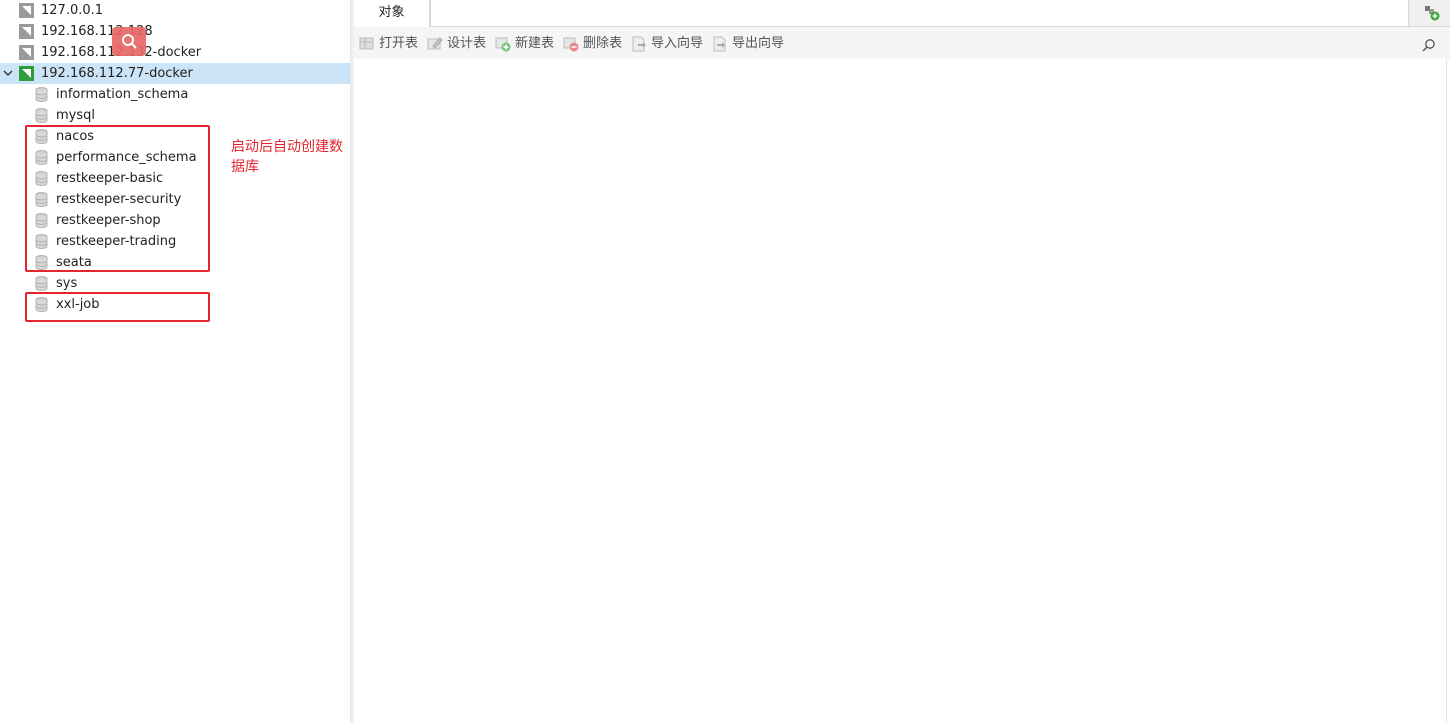 The width and height of the screenshot is (1450, 723). What do you see at coordinates (117, 73) in the screenshot?
I see `connection-label: 192.168.112.77-docker` at bounding box center [117, 73].